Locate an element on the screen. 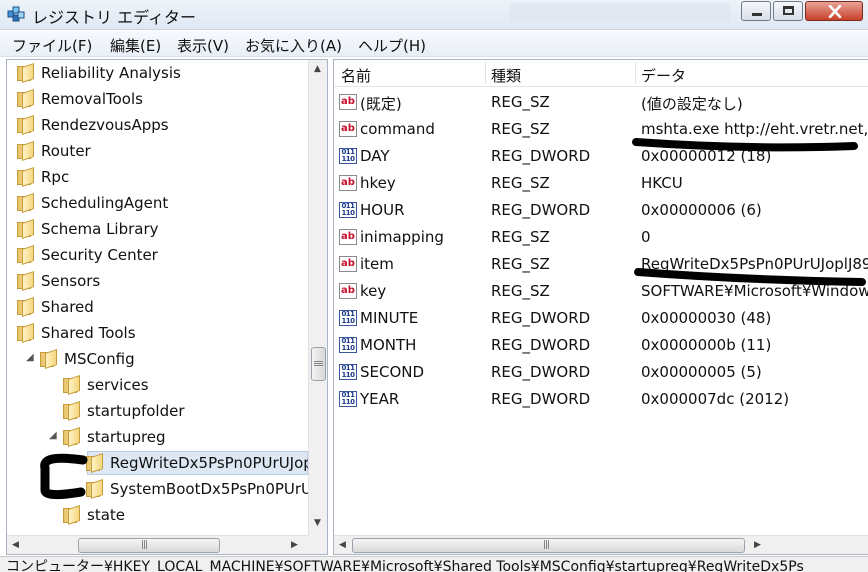 The height and width of the screenshot is (572, 868). close-button is located at coordinates (834, 11).